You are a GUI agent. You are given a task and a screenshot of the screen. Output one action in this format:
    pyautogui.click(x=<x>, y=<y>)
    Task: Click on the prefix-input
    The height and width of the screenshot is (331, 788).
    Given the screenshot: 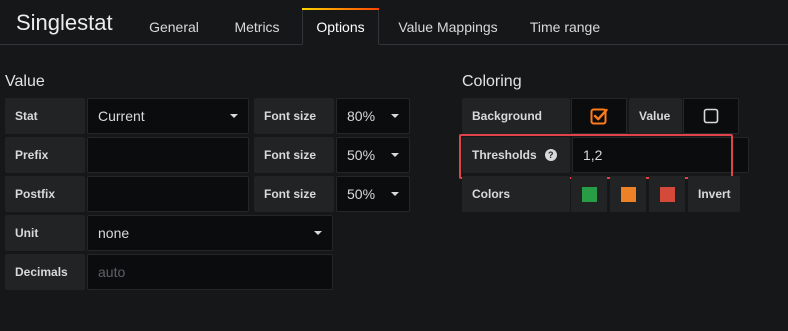 What is the action you would take?
    pyautogui.click(x=168, y=155)
    